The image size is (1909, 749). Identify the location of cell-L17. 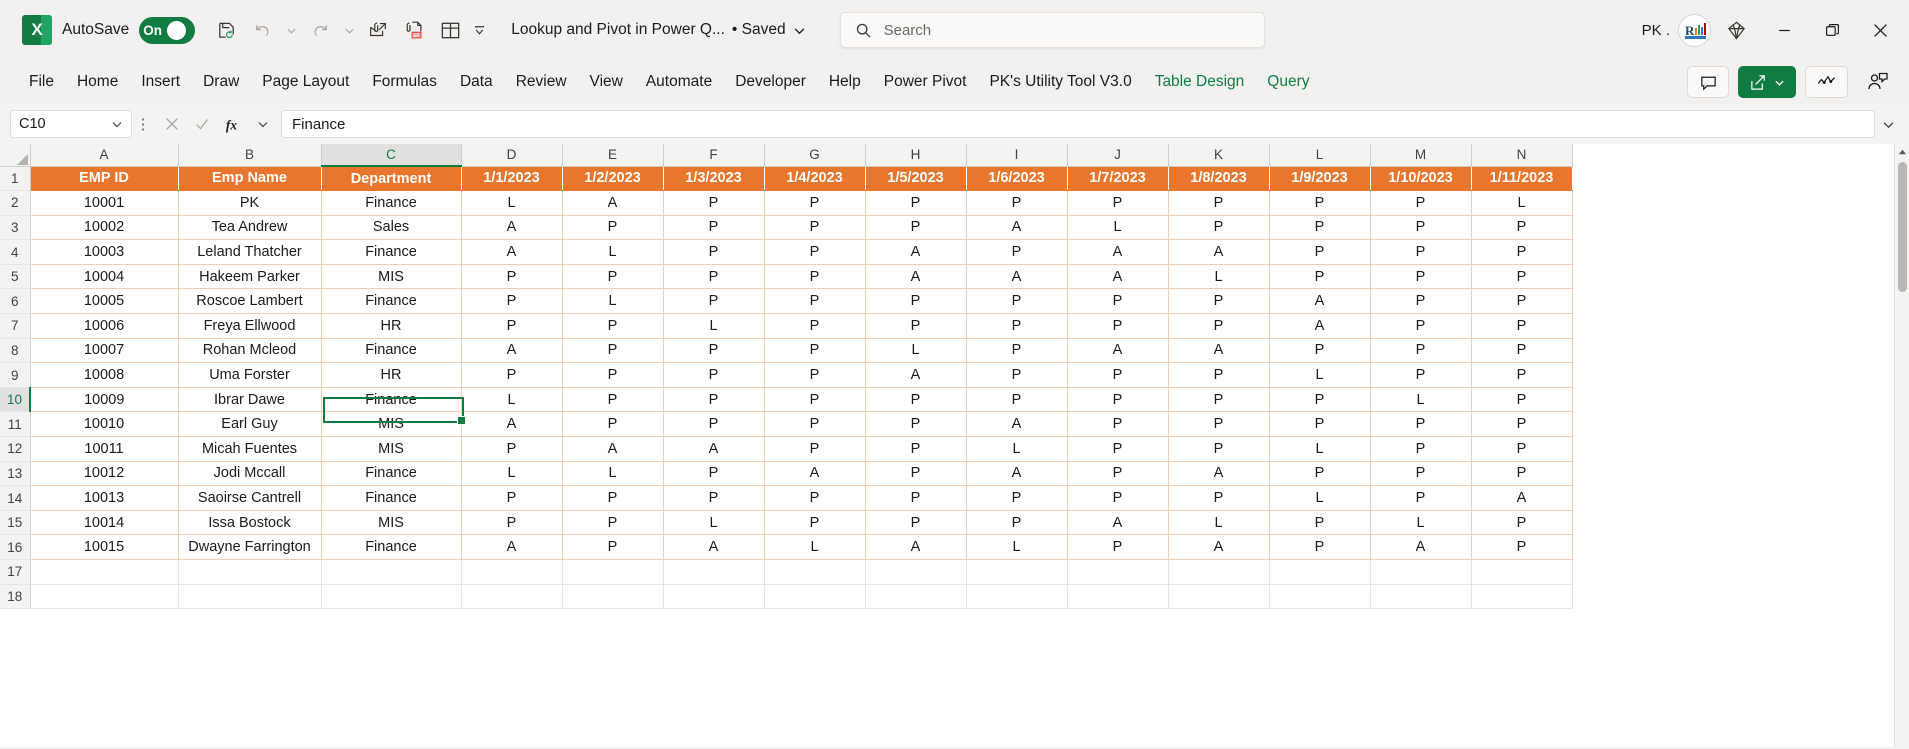
(1320, 572).